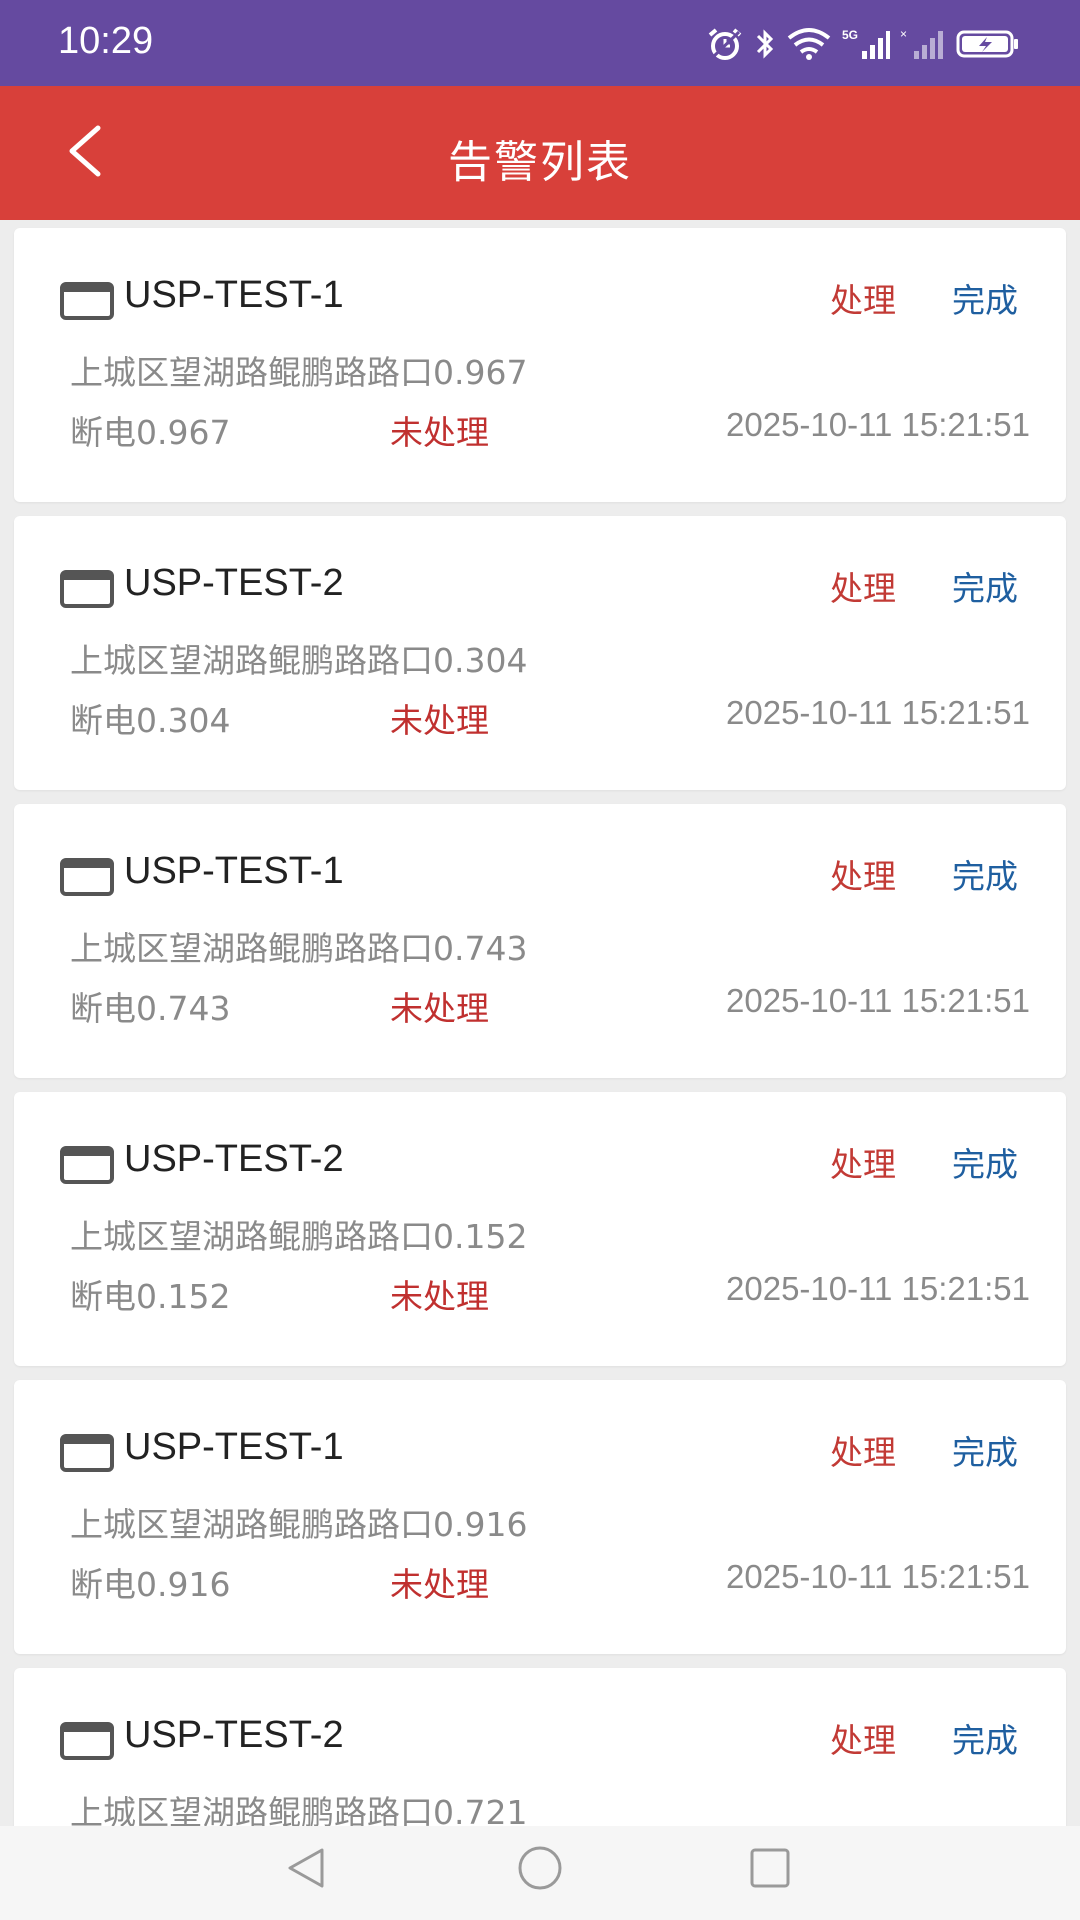  What do you see at coordinates (299, 1524) in the screenshot?
I see `alarm-address: 上城区望湖路鲲鹏路路口0.916` at bounding box center [299, 1524].